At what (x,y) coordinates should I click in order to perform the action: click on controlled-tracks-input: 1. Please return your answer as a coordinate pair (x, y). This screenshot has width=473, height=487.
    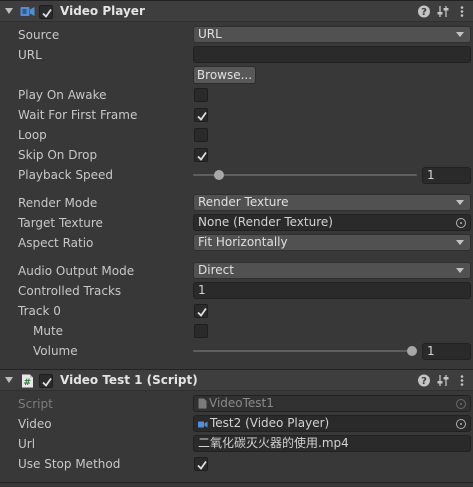
    Looking at the image, I should click on (332, 290).